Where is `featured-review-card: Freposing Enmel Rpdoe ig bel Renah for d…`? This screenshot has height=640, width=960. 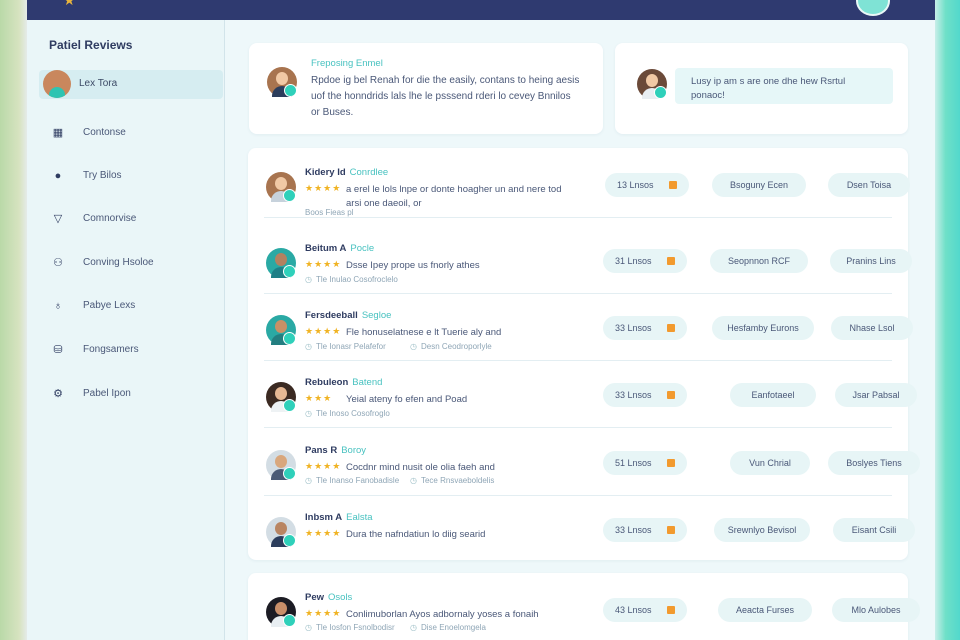
featured-review-card: Freposing Enmel Rpdoe ig bel Renah for d… is located at coordinates (426, 88).